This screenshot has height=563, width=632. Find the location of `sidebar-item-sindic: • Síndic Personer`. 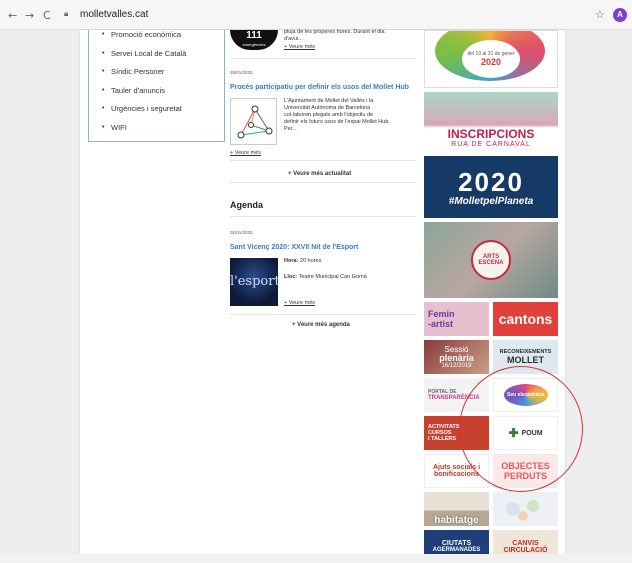

sidebar-item-sindic: • Síndic Personer is located at coordinates (156, 76).